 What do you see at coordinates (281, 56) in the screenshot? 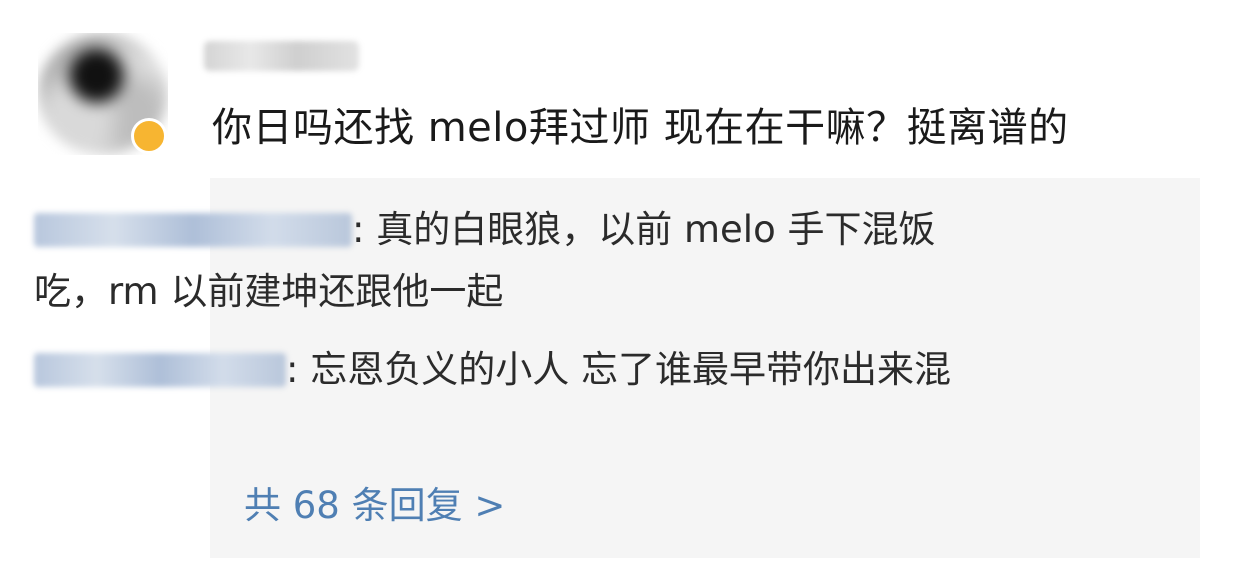
I see `username-blurred` at bounding box center [281, 56].